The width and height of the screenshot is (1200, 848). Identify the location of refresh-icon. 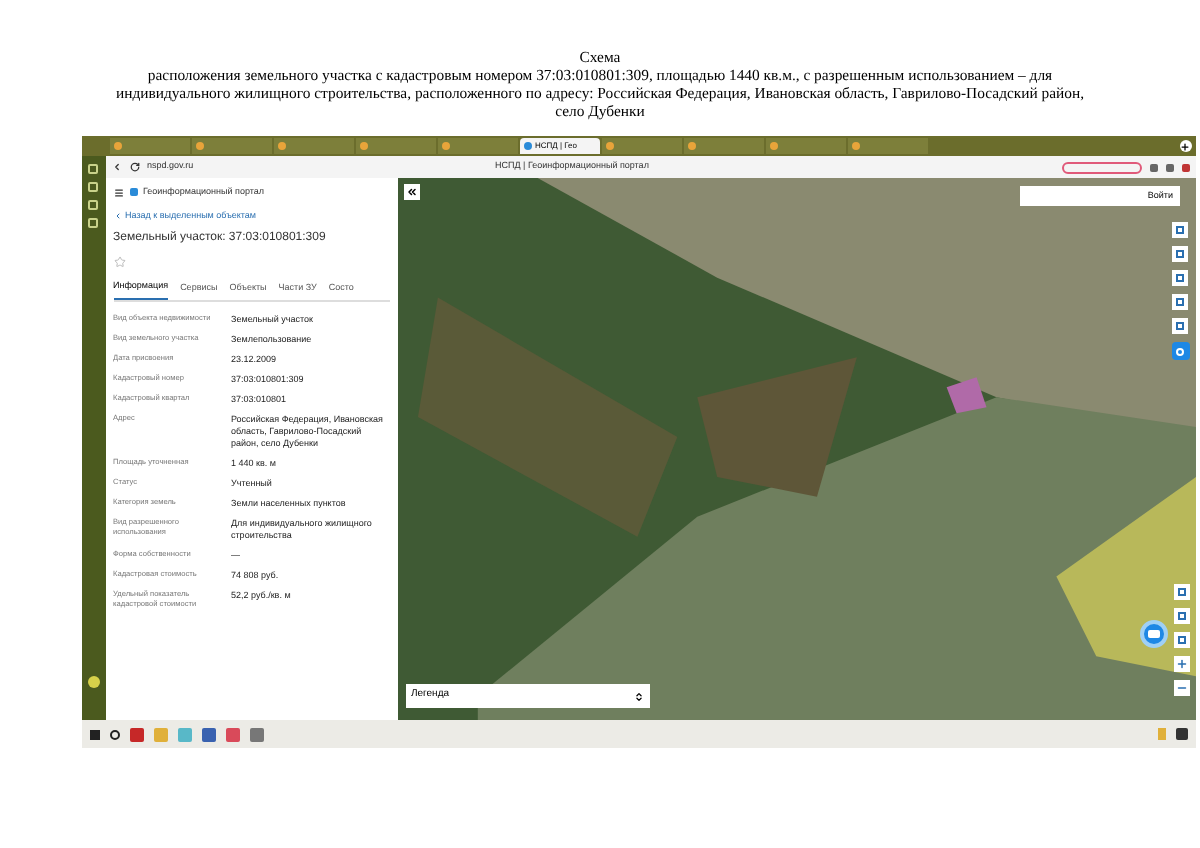
(134, 167).